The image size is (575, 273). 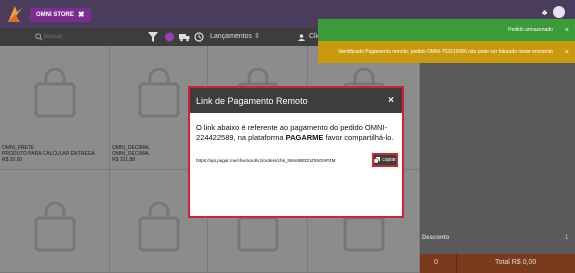 I want to click on modal-platform: PAGARME, so click(x=304, y=137).